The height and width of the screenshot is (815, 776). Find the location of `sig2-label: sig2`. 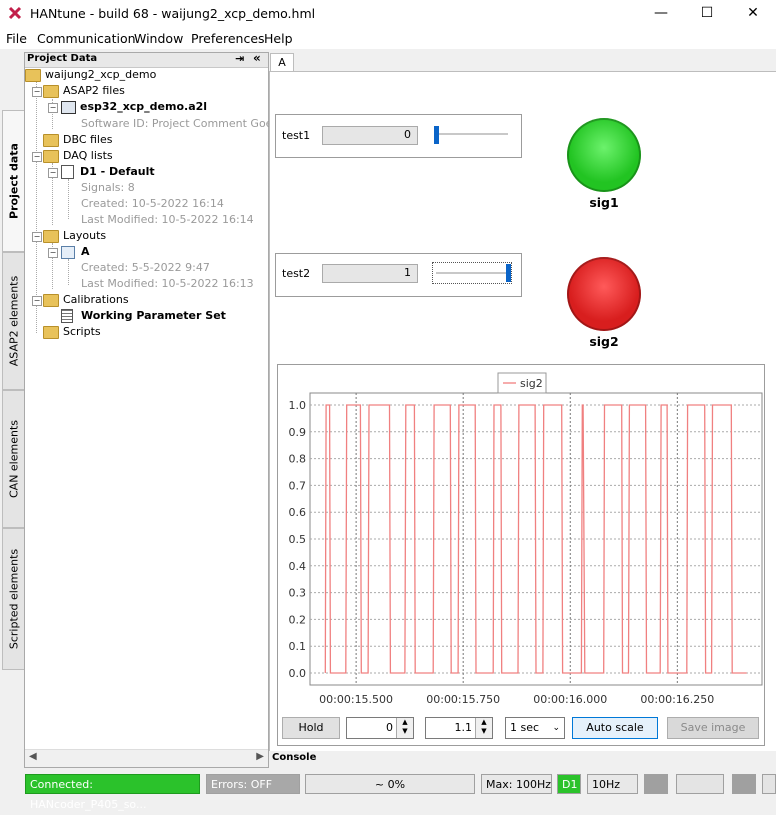

sig2-label: sig2 is located at coordinates (604, 341).